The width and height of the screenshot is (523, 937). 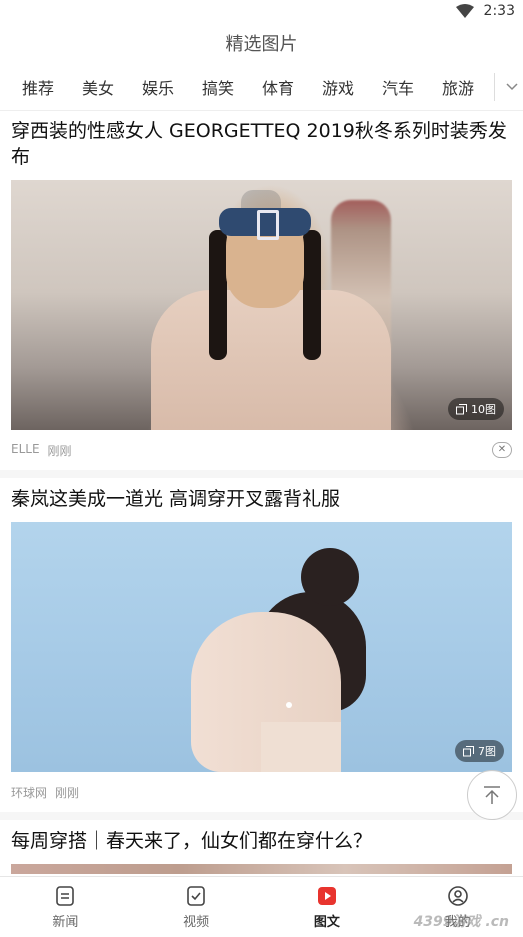 What do you see at coordinates (512, 87) in the screenshot?
I see `chevron-down-icon` at bounding box center [512, 87].